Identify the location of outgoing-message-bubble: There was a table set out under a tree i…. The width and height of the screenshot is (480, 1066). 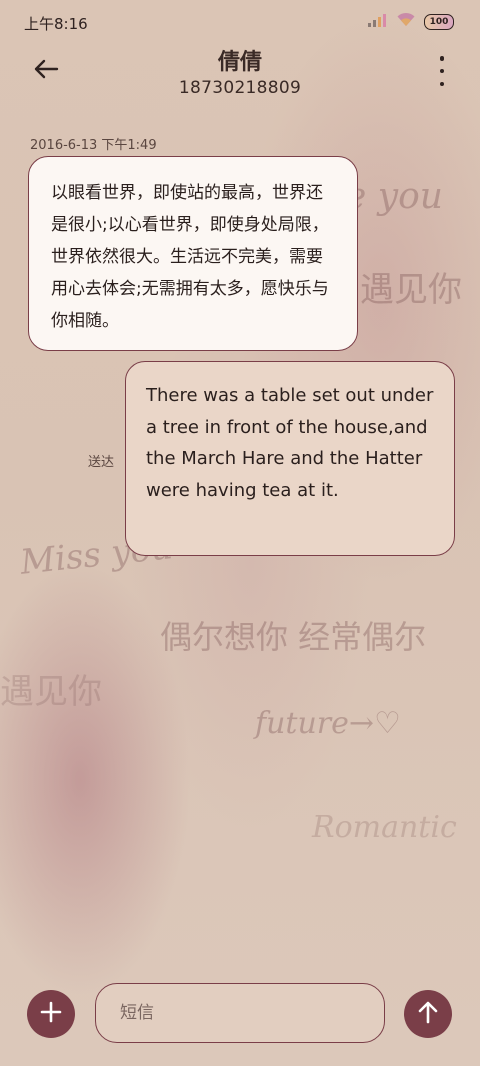
(290, 458).